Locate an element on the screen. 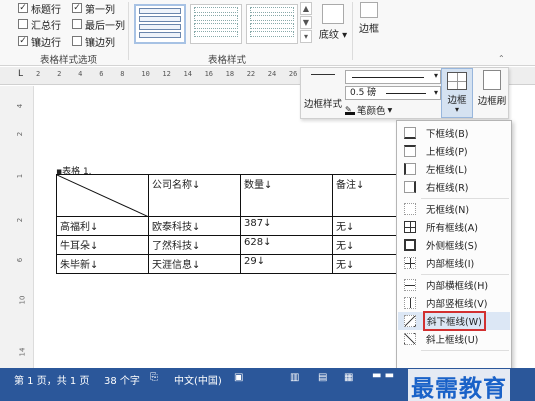 Image resolution: width=535 pixels, height=401 pixels. right-border-icon is located at coordinates (410, 187).